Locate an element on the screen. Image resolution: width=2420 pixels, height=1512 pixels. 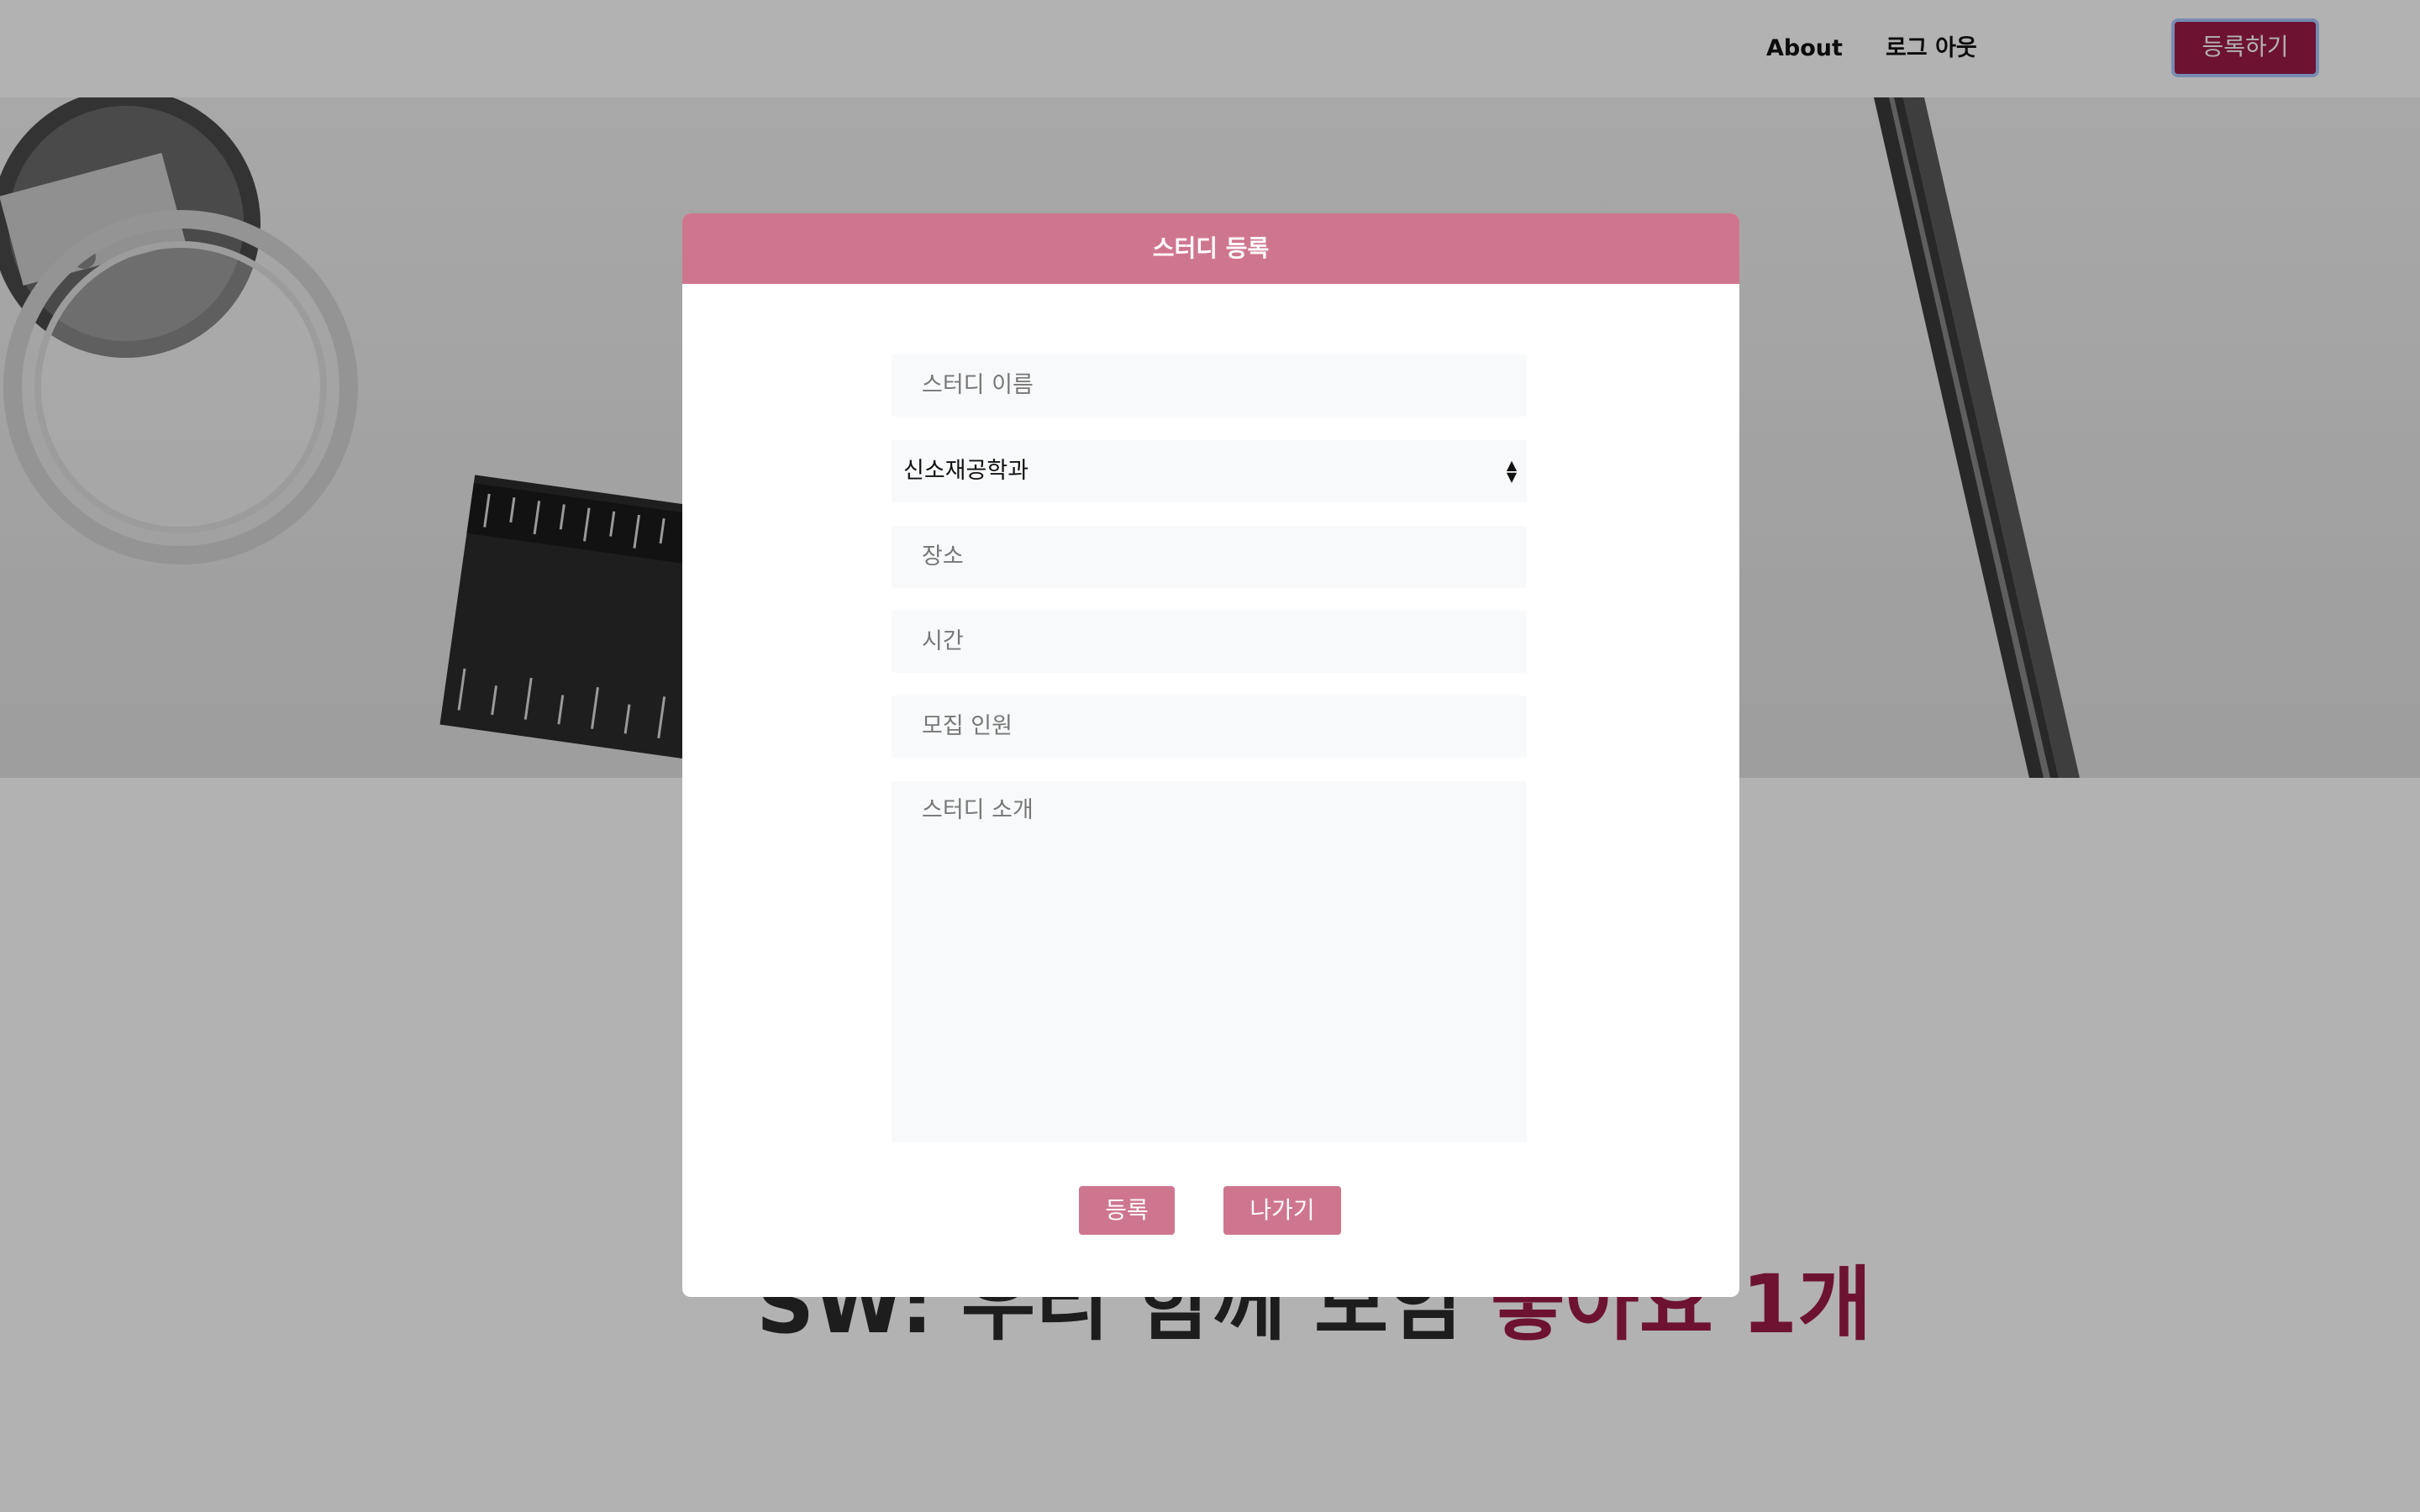
modal-title: 스터디 등록 is located at coordinates (1210, 248).